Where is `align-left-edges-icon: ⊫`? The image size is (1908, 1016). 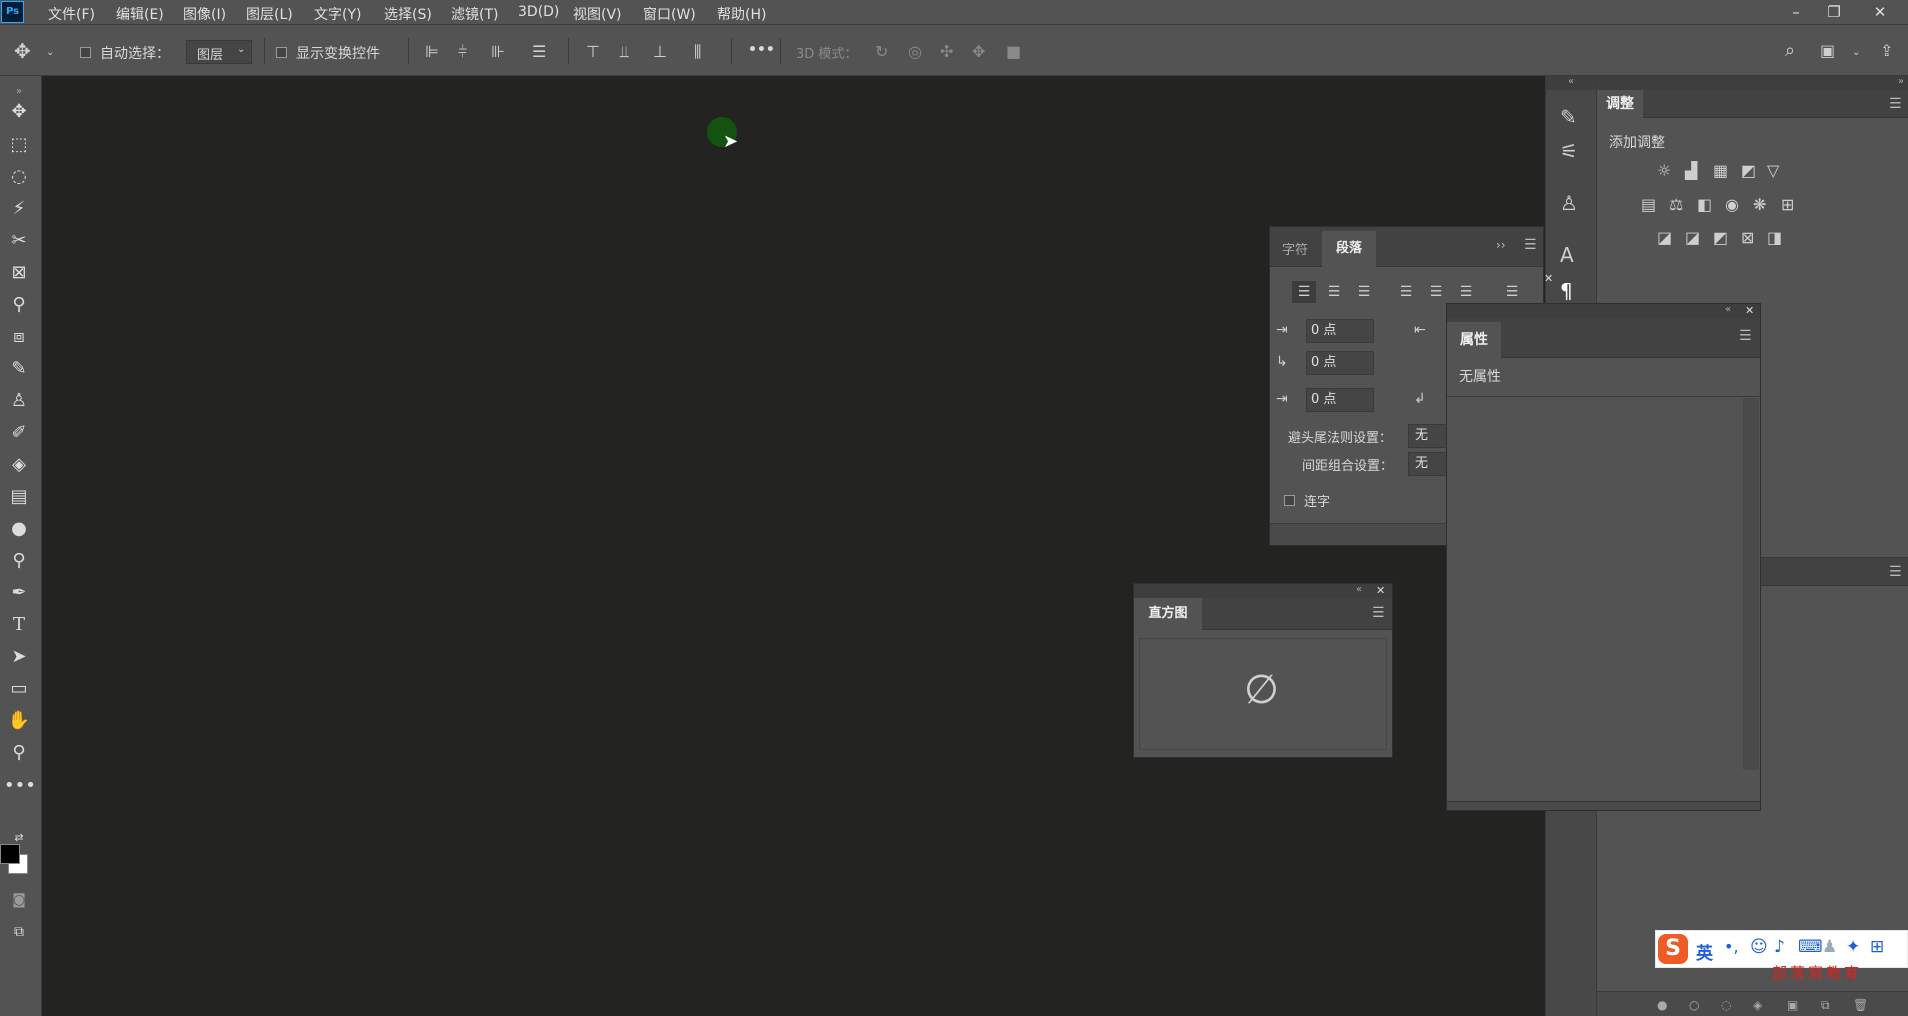 align-left-edges-icon: ⊫ is located at coordinates (432, 52).